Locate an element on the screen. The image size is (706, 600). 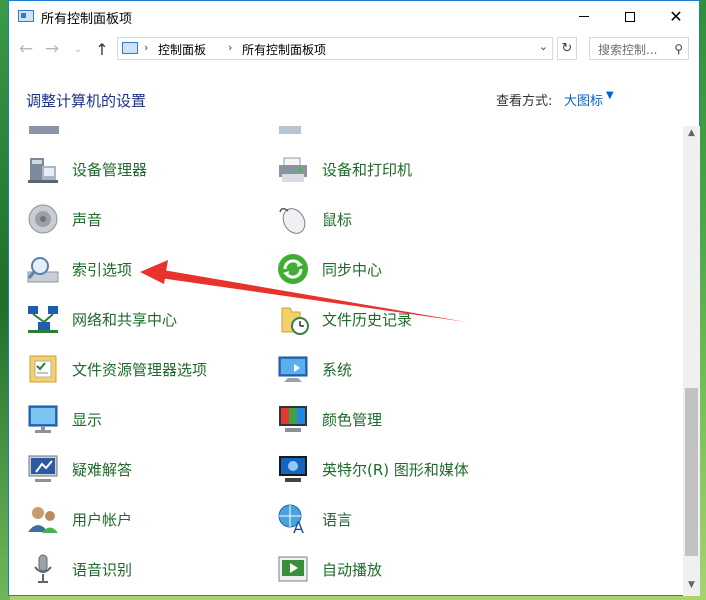
minimize-icon is located at coordinates (584, 16).